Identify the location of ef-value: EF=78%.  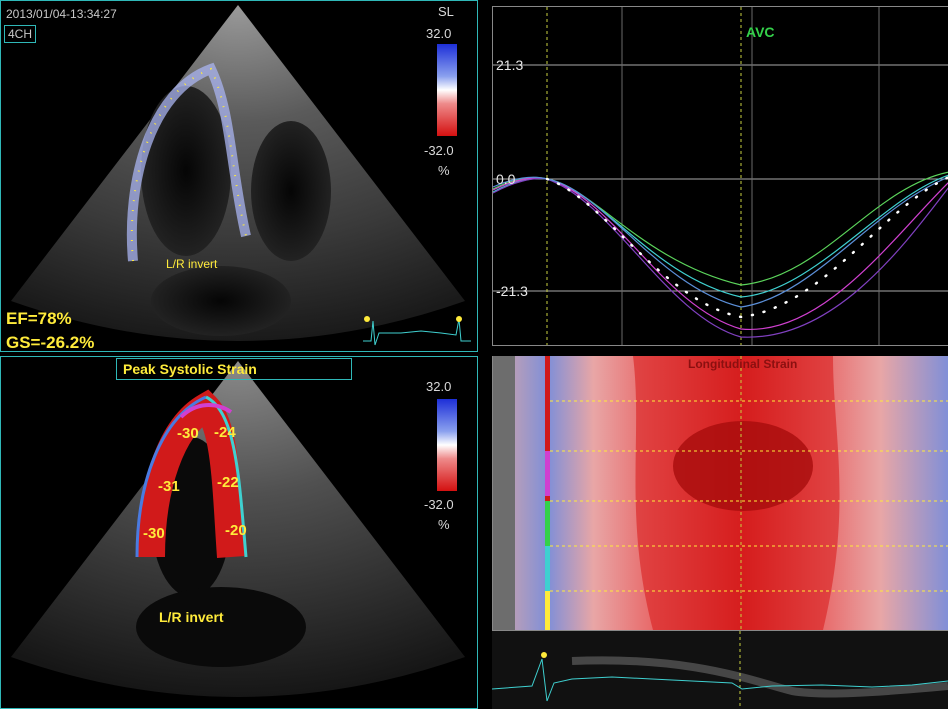
(39, 318).